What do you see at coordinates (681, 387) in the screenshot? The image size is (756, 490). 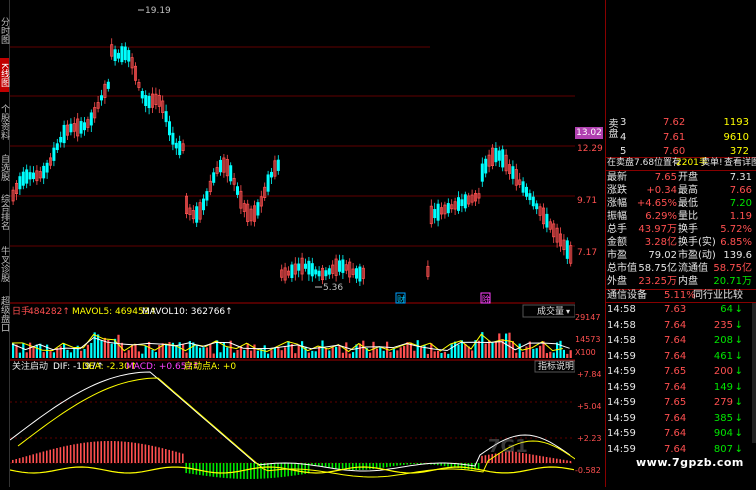 I see `tick-row: 14:59 7.64 149 ↓` at bounding box center [681, 387].